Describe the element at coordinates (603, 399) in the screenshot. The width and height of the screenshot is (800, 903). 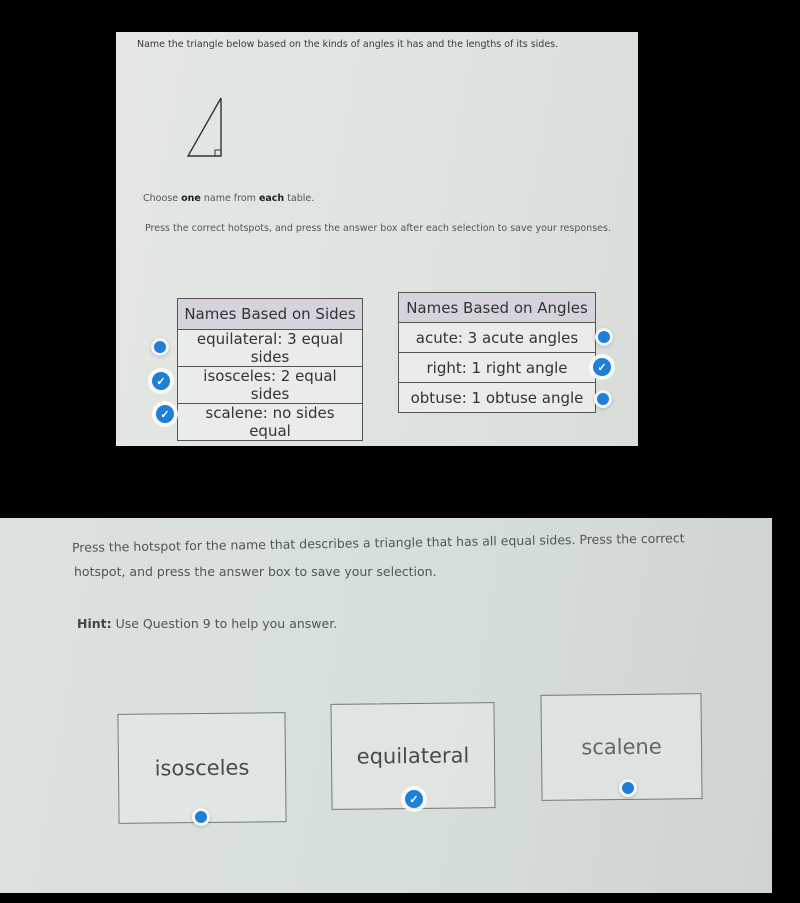
I see `hotspot-obtuse` at that location.